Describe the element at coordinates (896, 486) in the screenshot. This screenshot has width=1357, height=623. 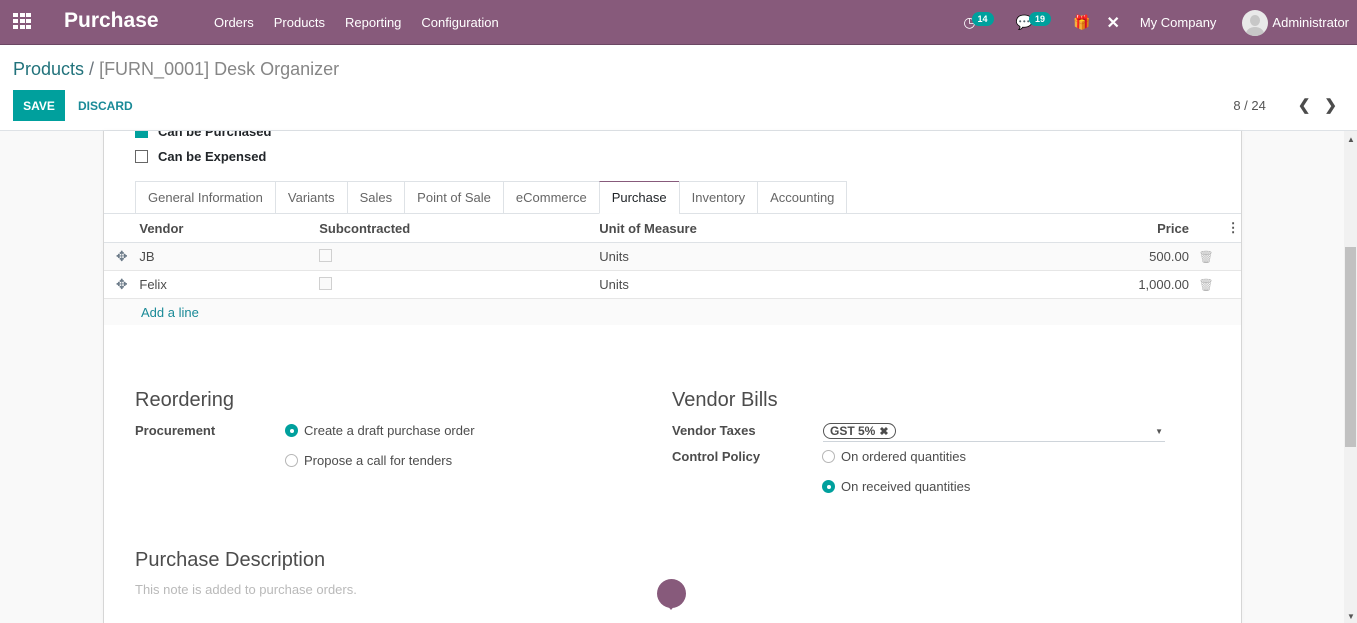
I see `control-policy-received: On received quantities` at that location.